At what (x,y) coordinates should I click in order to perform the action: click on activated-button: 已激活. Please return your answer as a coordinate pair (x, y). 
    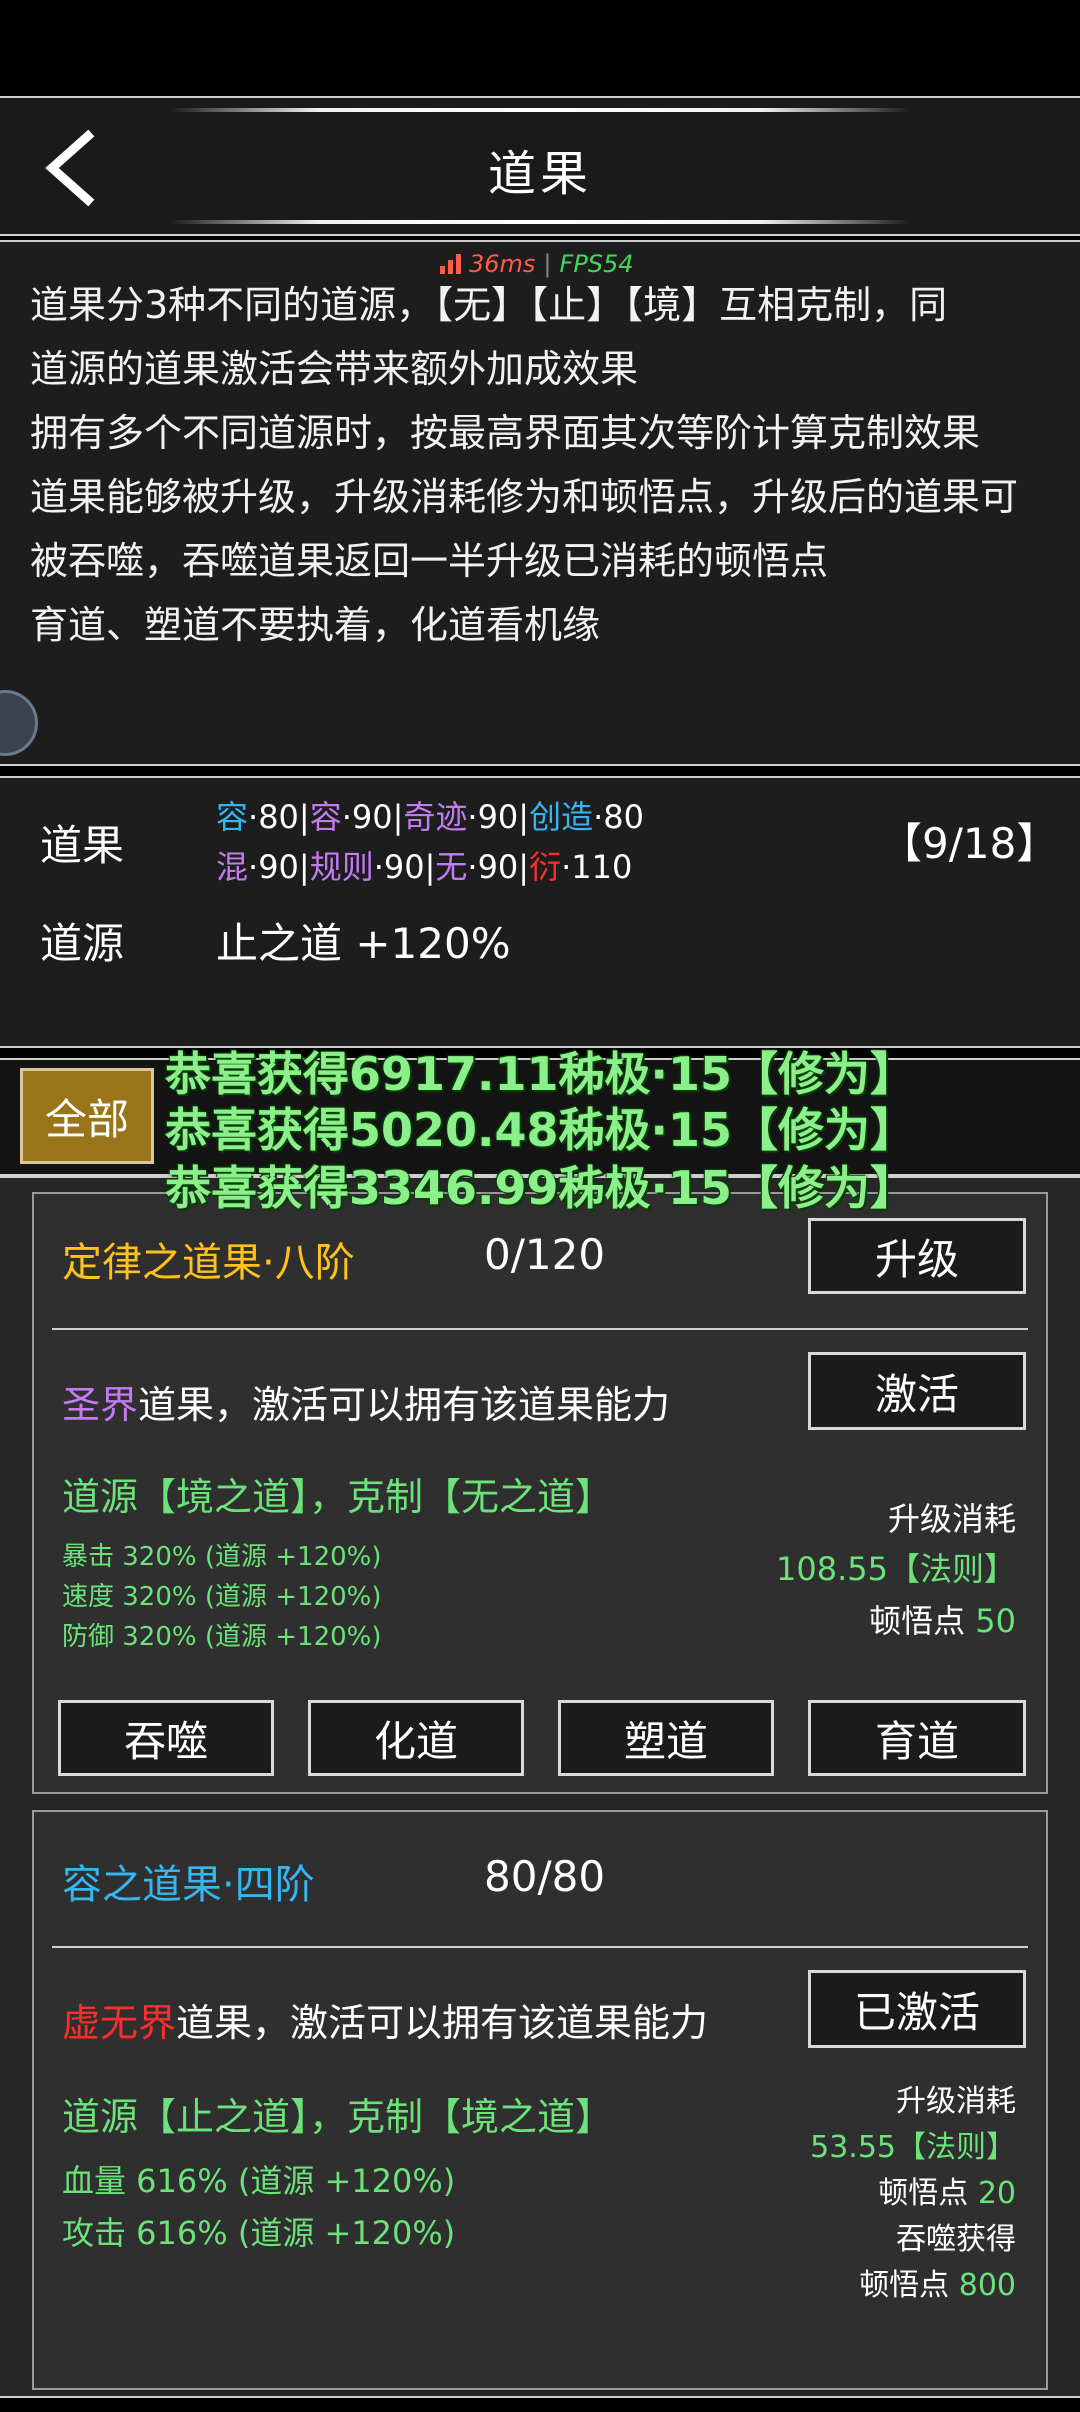
    Looking at the image, I should click on (917, 2009).